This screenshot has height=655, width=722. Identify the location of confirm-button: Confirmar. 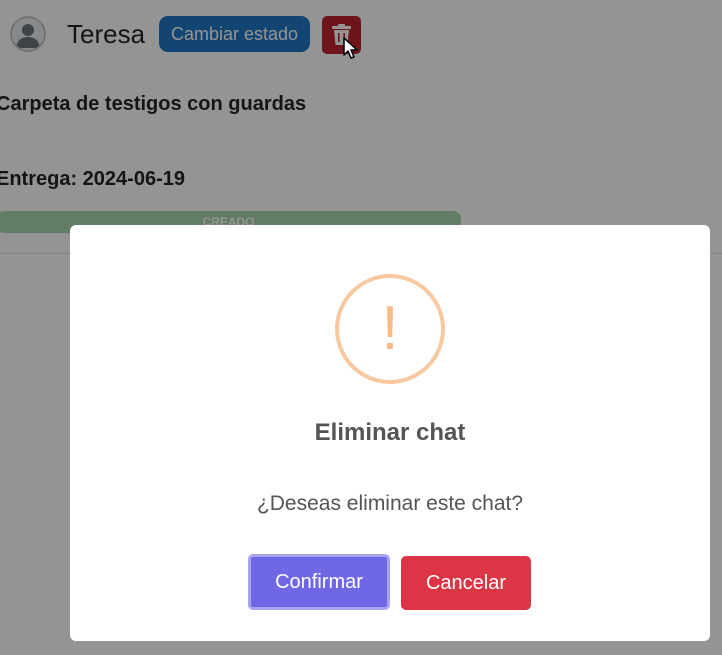
(319, 582).